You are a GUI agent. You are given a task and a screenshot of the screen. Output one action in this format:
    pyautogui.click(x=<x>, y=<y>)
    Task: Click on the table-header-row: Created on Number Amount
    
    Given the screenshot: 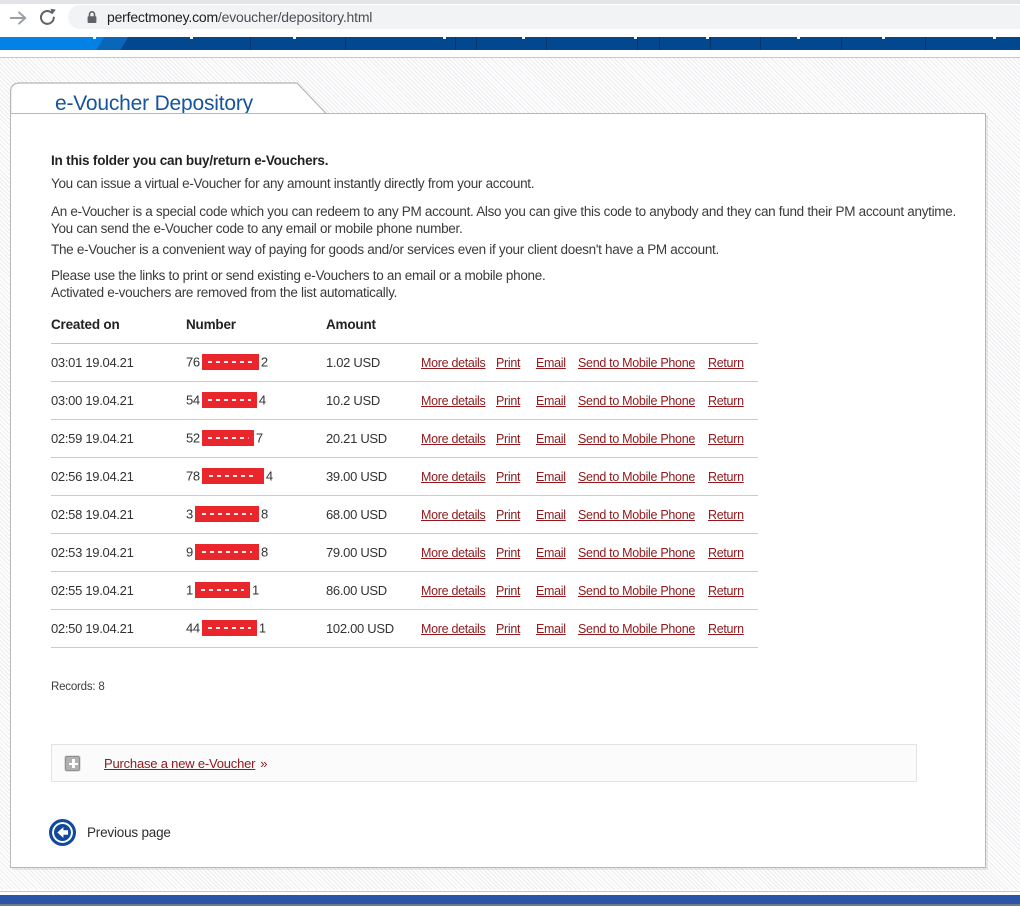 What is the action you would take?
    pyautogui.click(x=404, y=330)
    